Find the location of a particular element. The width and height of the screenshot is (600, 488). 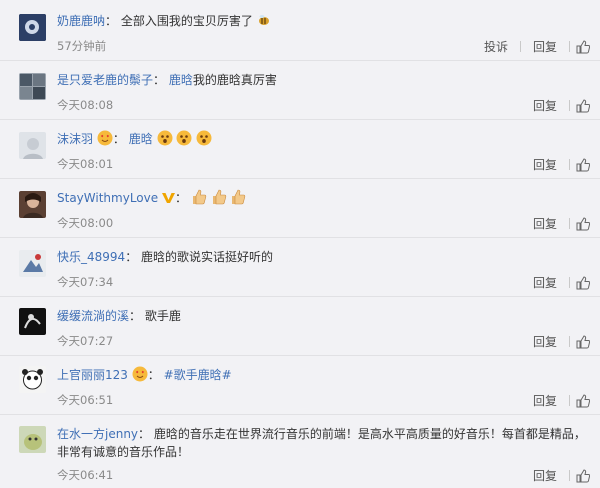

comment-body: 上官丽丽123 ： #歌手鹿晗# is located at coordinates (144, 374).